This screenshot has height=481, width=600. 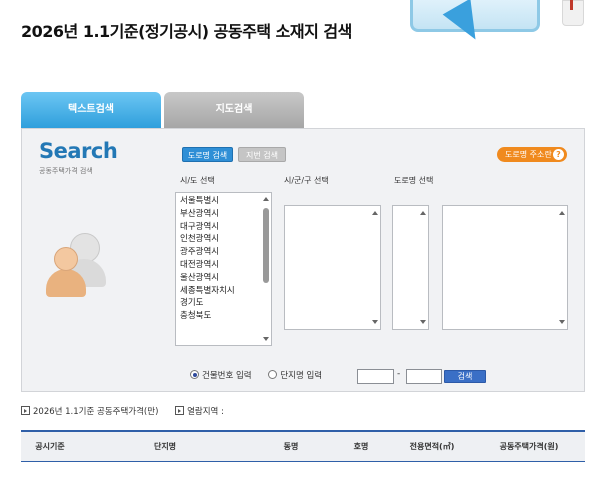 I want to click on sido-option: 대전광역시, so click(x=225, y=265).